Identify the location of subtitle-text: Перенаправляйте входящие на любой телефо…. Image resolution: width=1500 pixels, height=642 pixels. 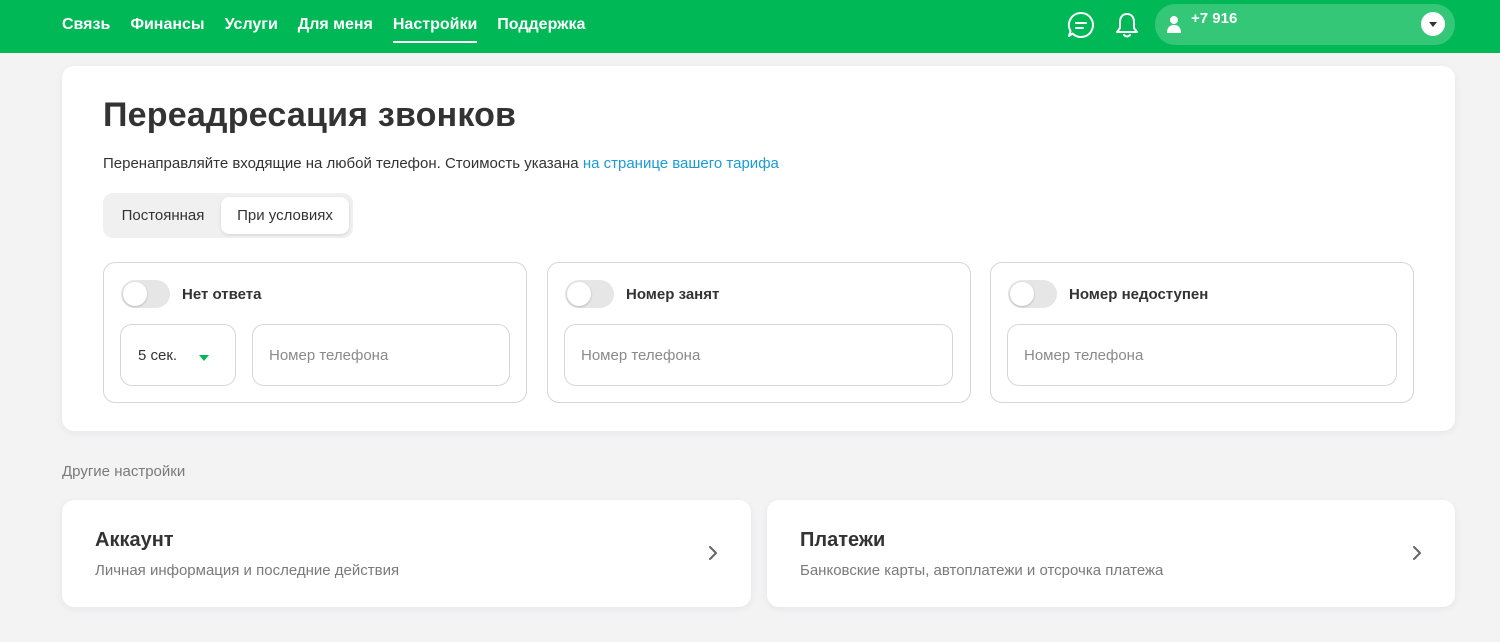
(343, 163).